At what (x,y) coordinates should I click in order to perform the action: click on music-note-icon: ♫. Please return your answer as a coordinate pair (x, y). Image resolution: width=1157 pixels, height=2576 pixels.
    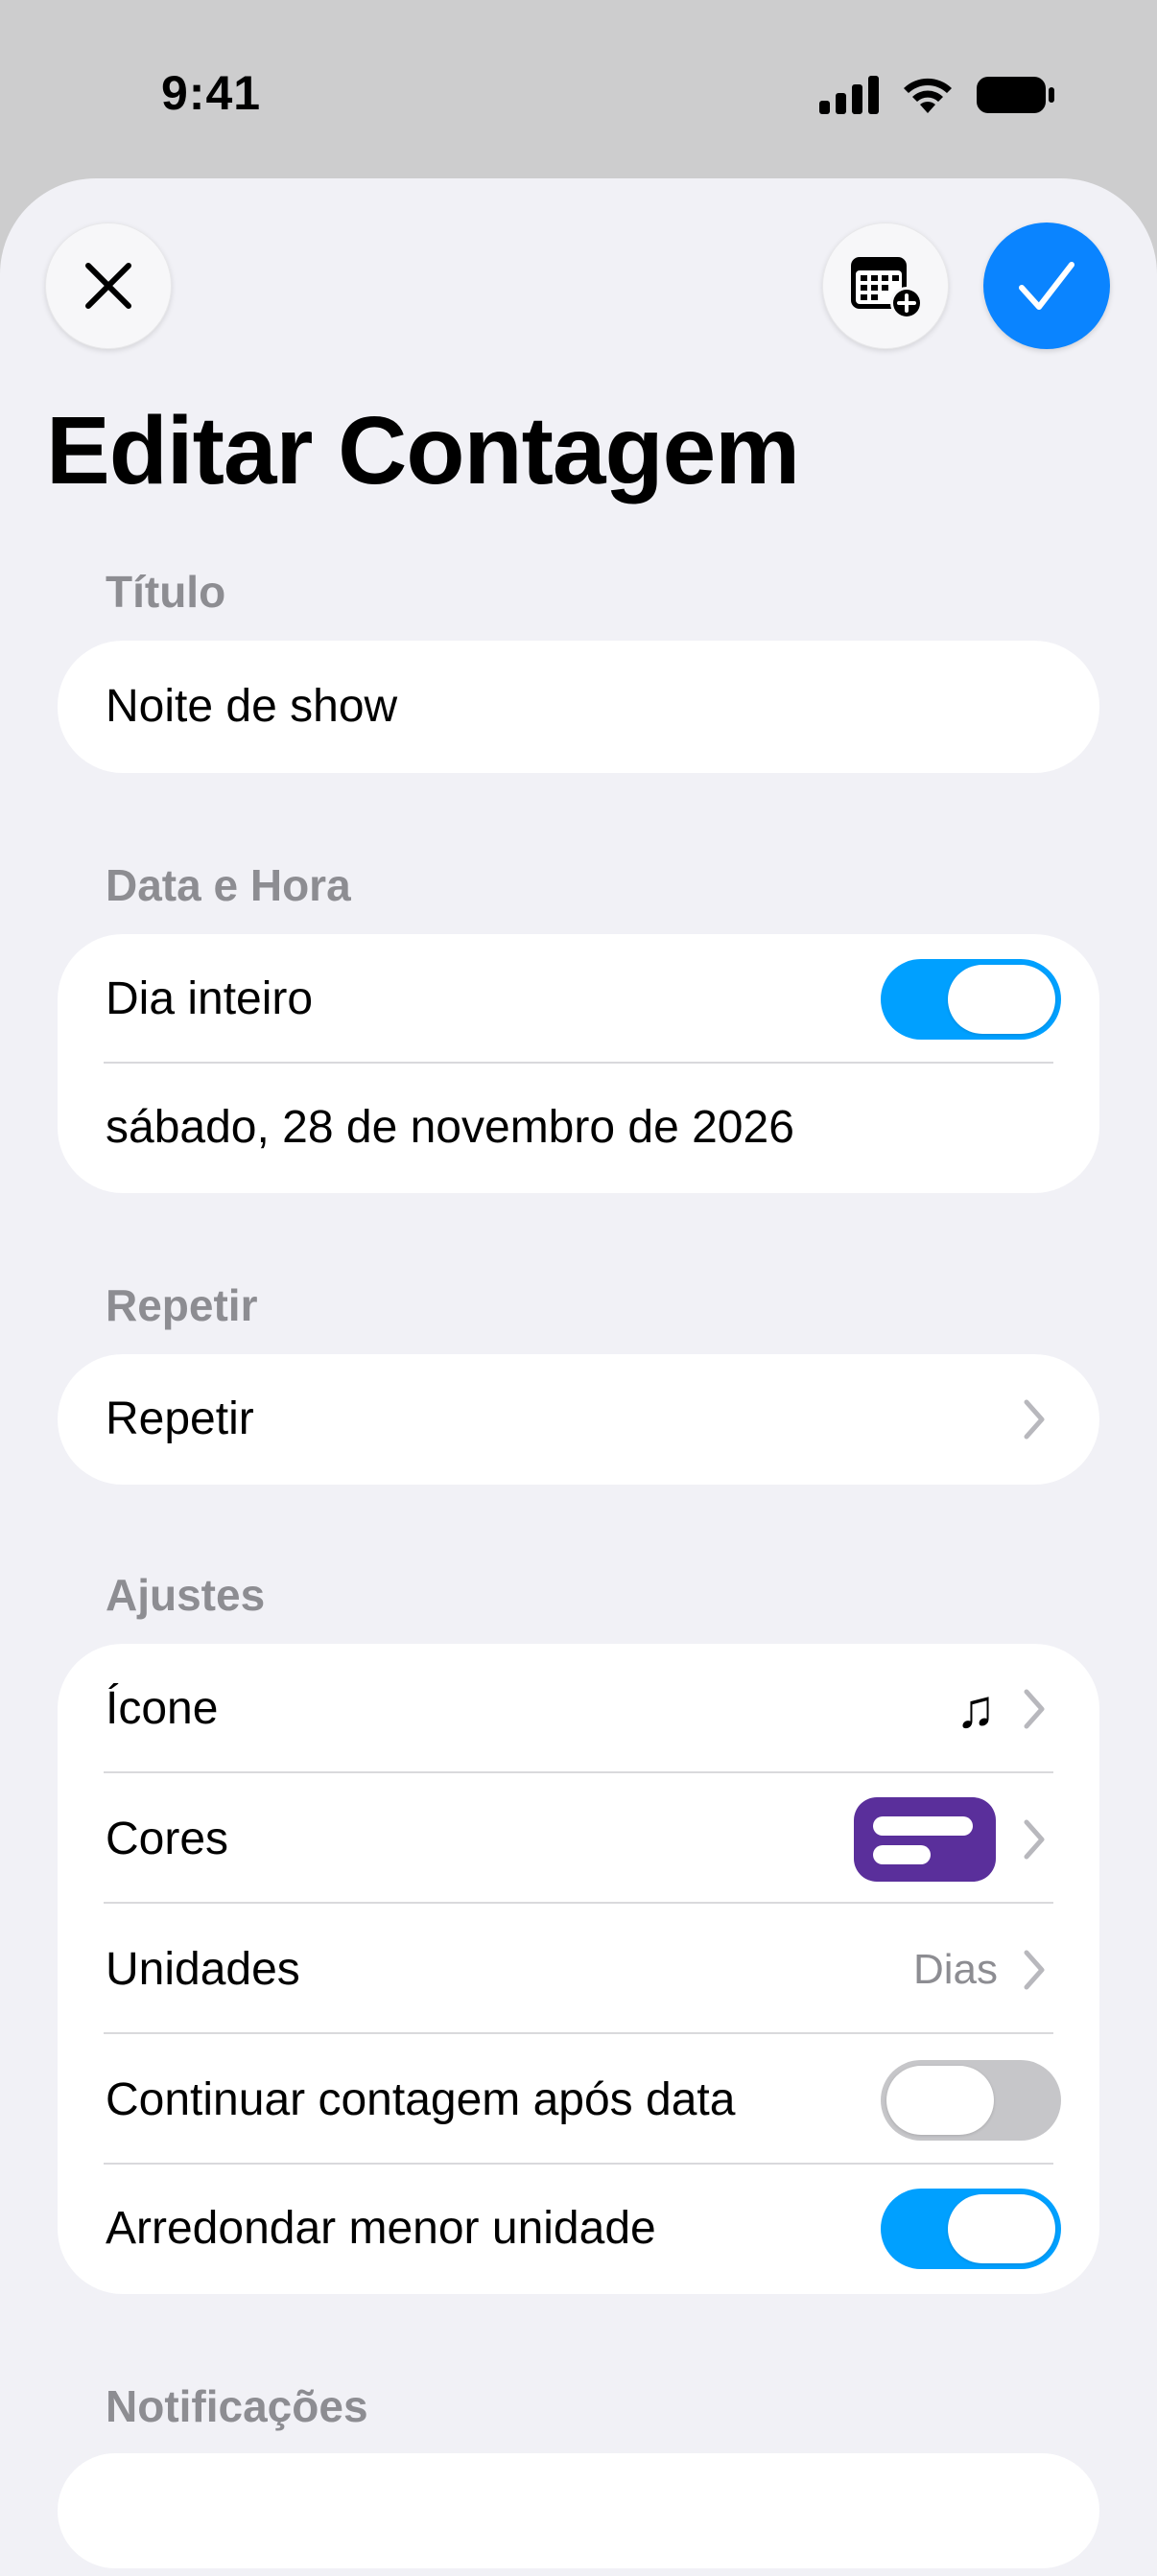
    Looking at the image, I should click on (976, 1708).